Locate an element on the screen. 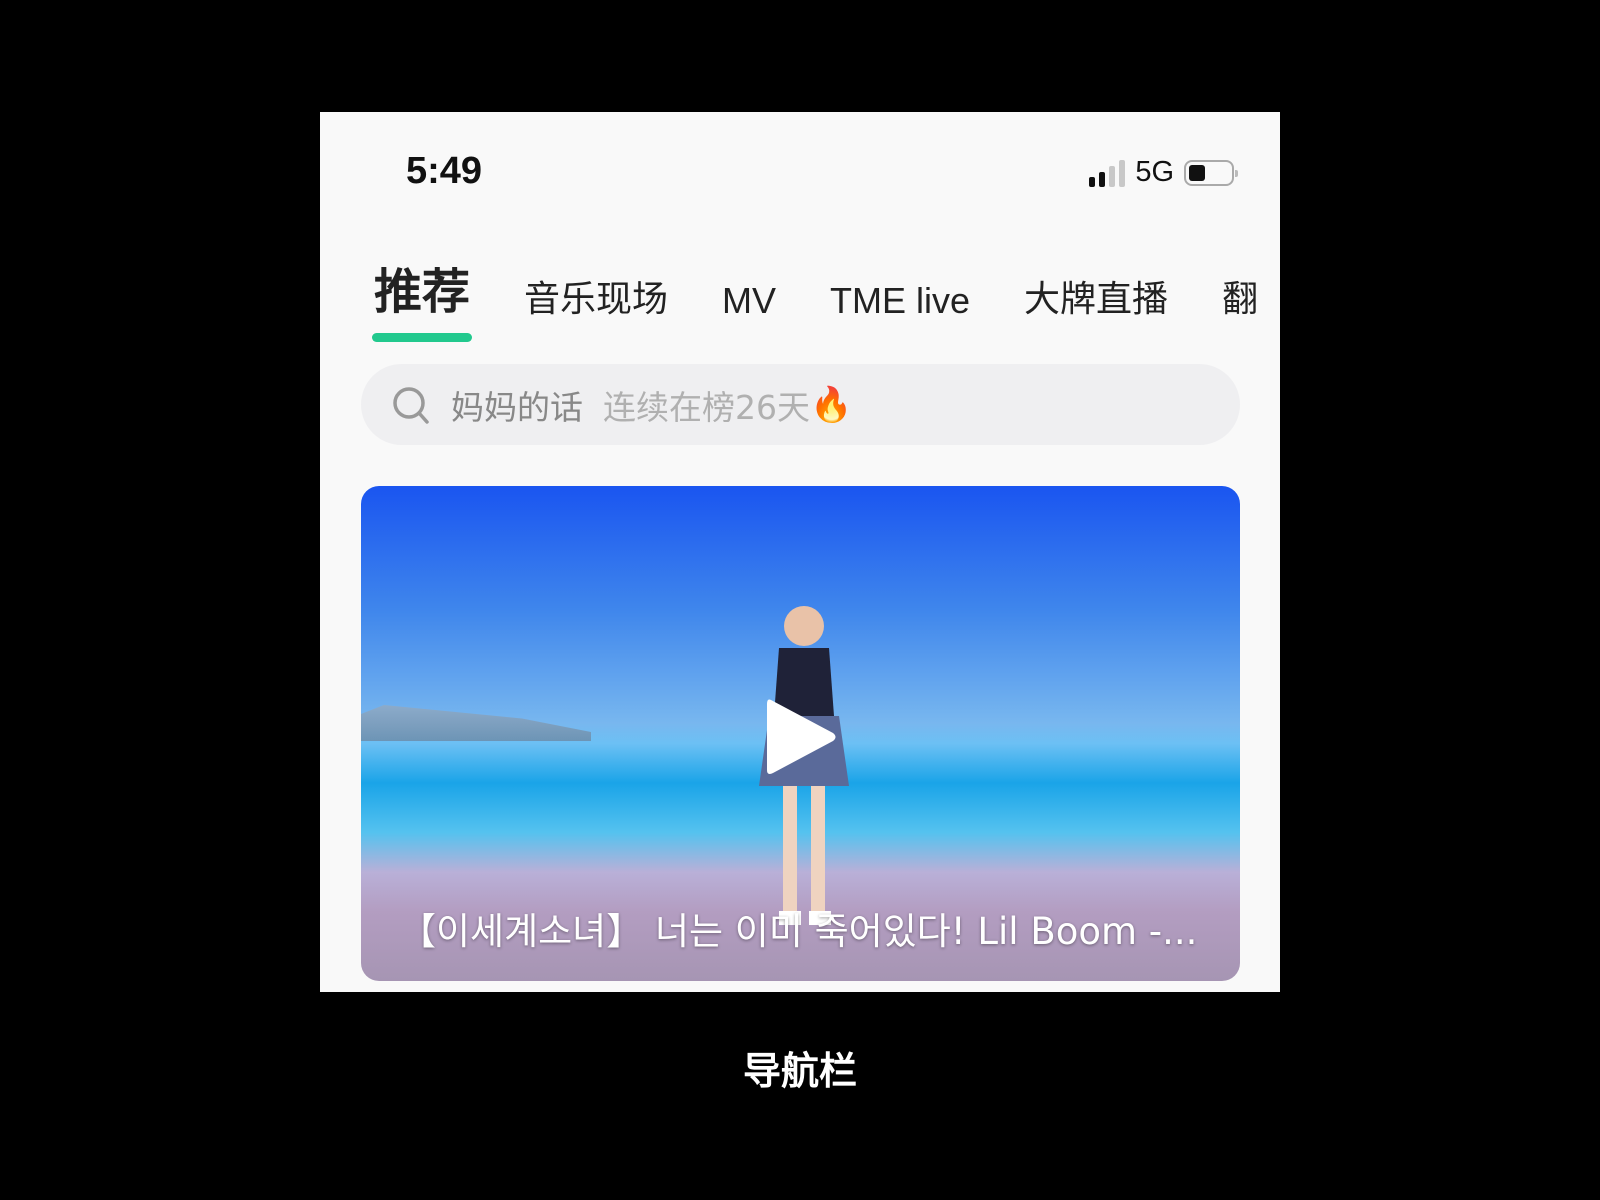  tab-label: 推荐 is located at coordinates (422, 292).